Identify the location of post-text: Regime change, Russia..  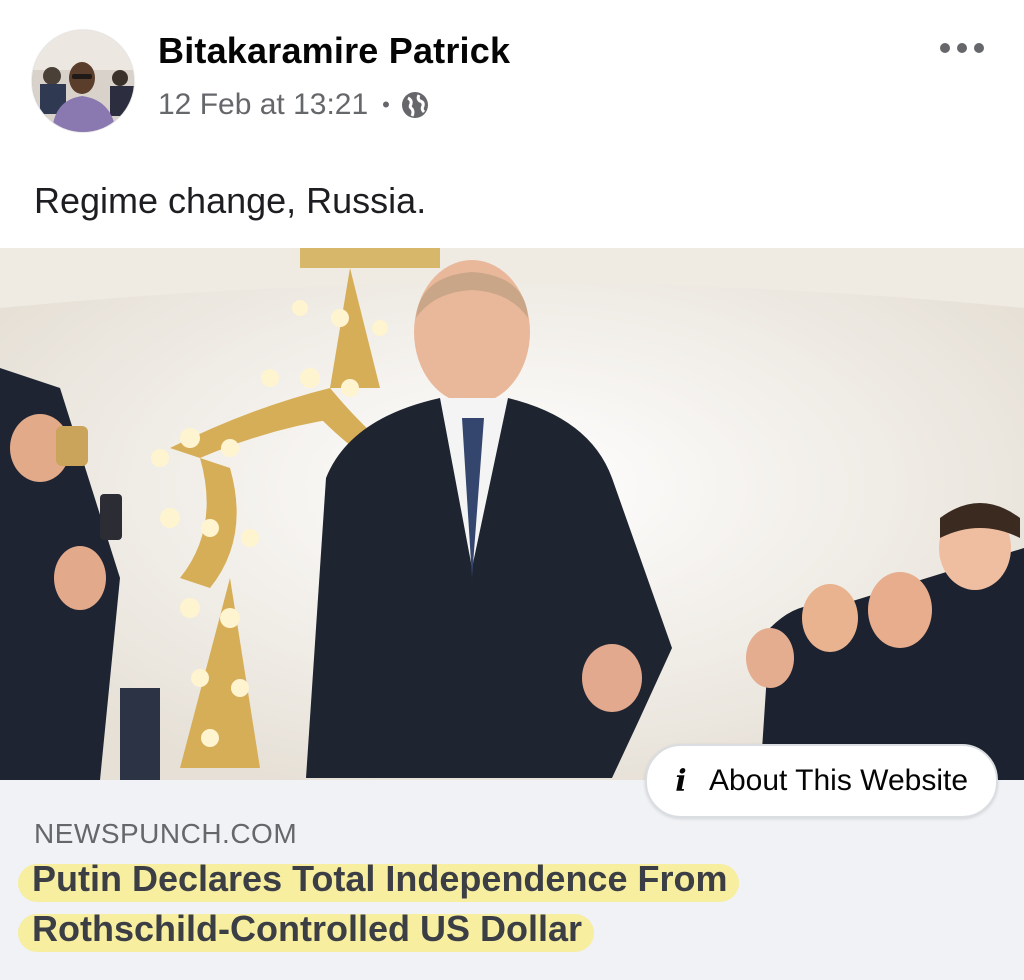
(230, 200).